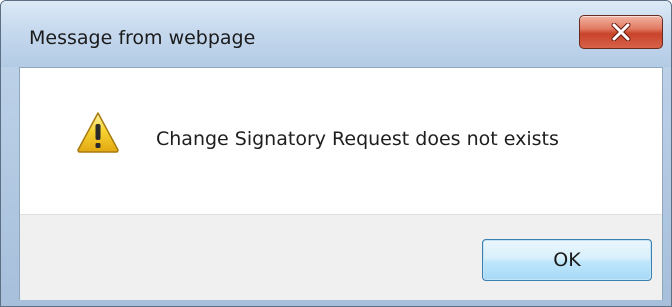  I want to click on close-icon, so click(621, 32).